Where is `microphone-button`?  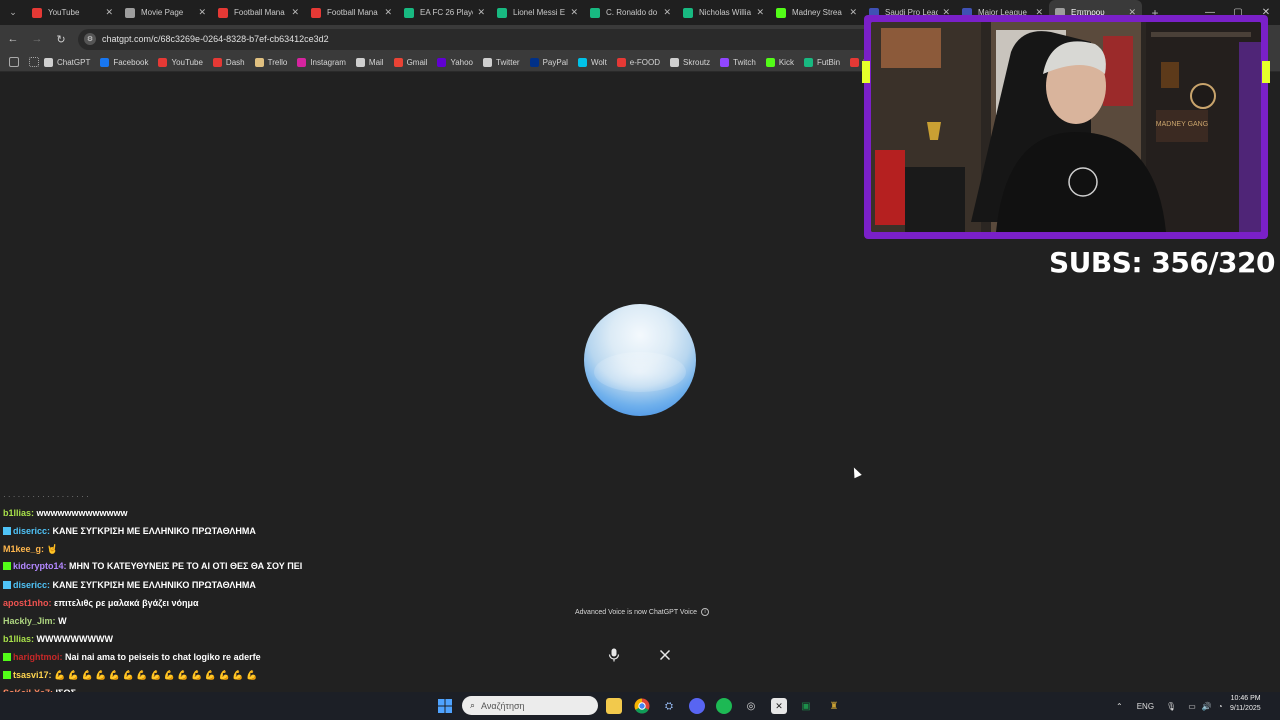
microphone-button is located at coordinates (614, 655).